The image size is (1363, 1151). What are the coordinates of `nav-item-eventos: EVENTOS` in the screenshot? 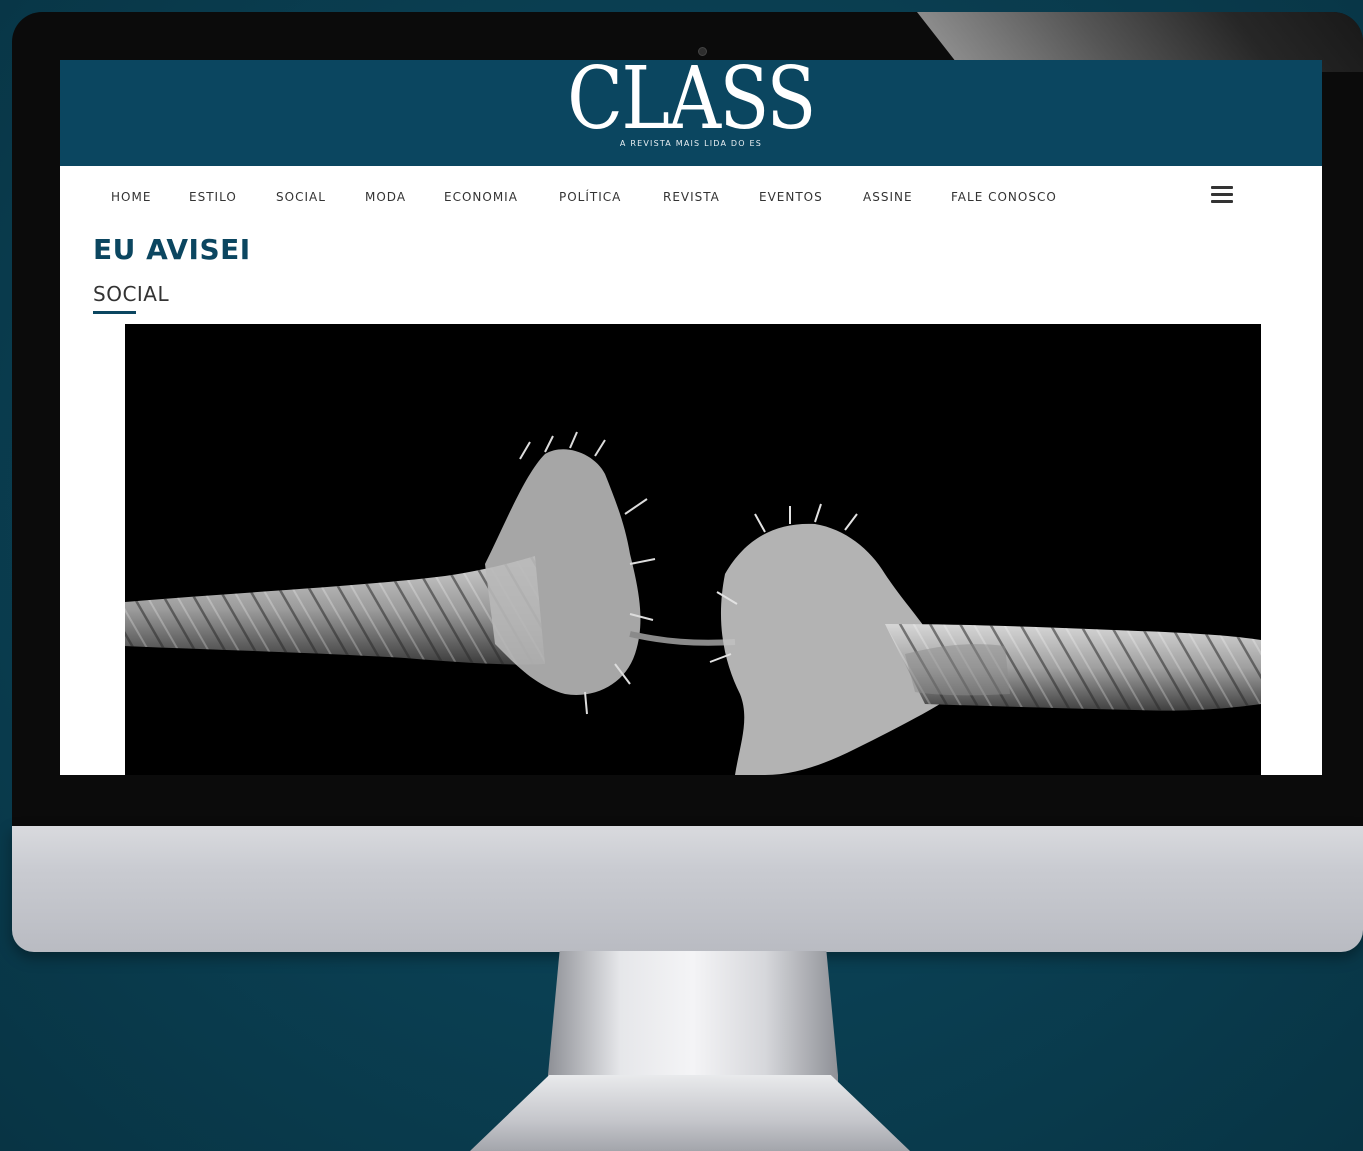 It's located at (791, 197).